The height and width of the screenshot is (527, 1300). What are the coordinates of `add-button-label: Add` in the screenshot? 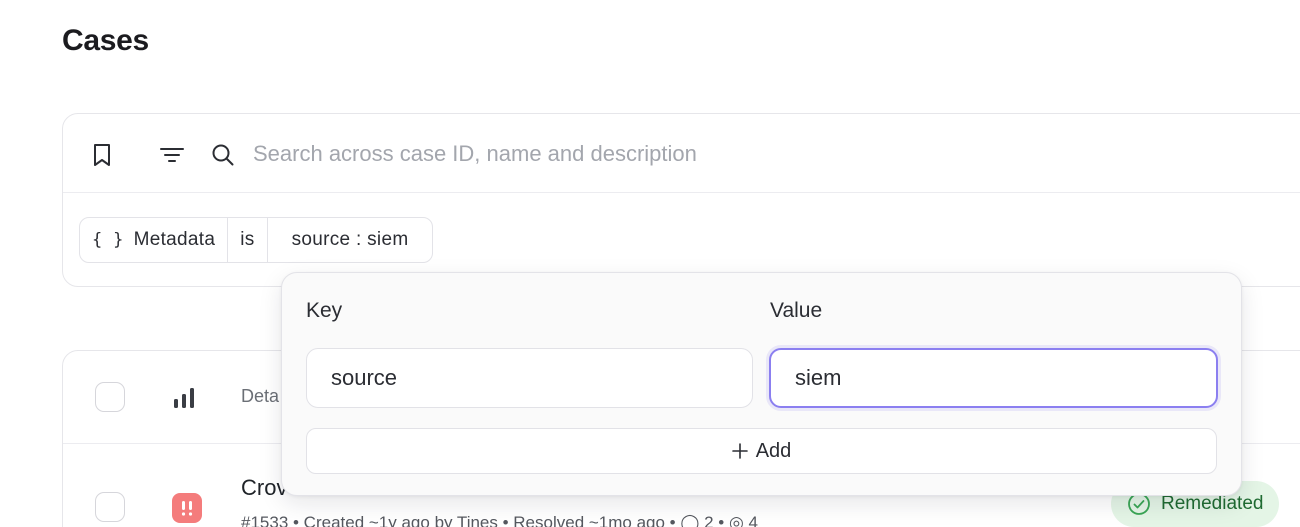 It's located at (773, 450).